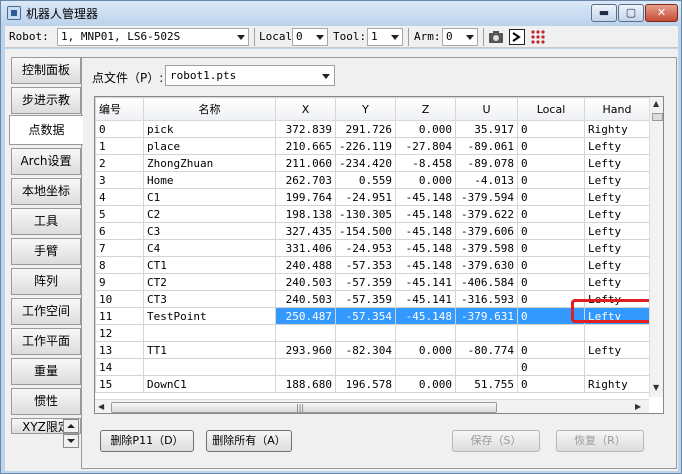 This screenshot has height=474, width=682. I want to click on cell-number: 15, so click(119, 384).